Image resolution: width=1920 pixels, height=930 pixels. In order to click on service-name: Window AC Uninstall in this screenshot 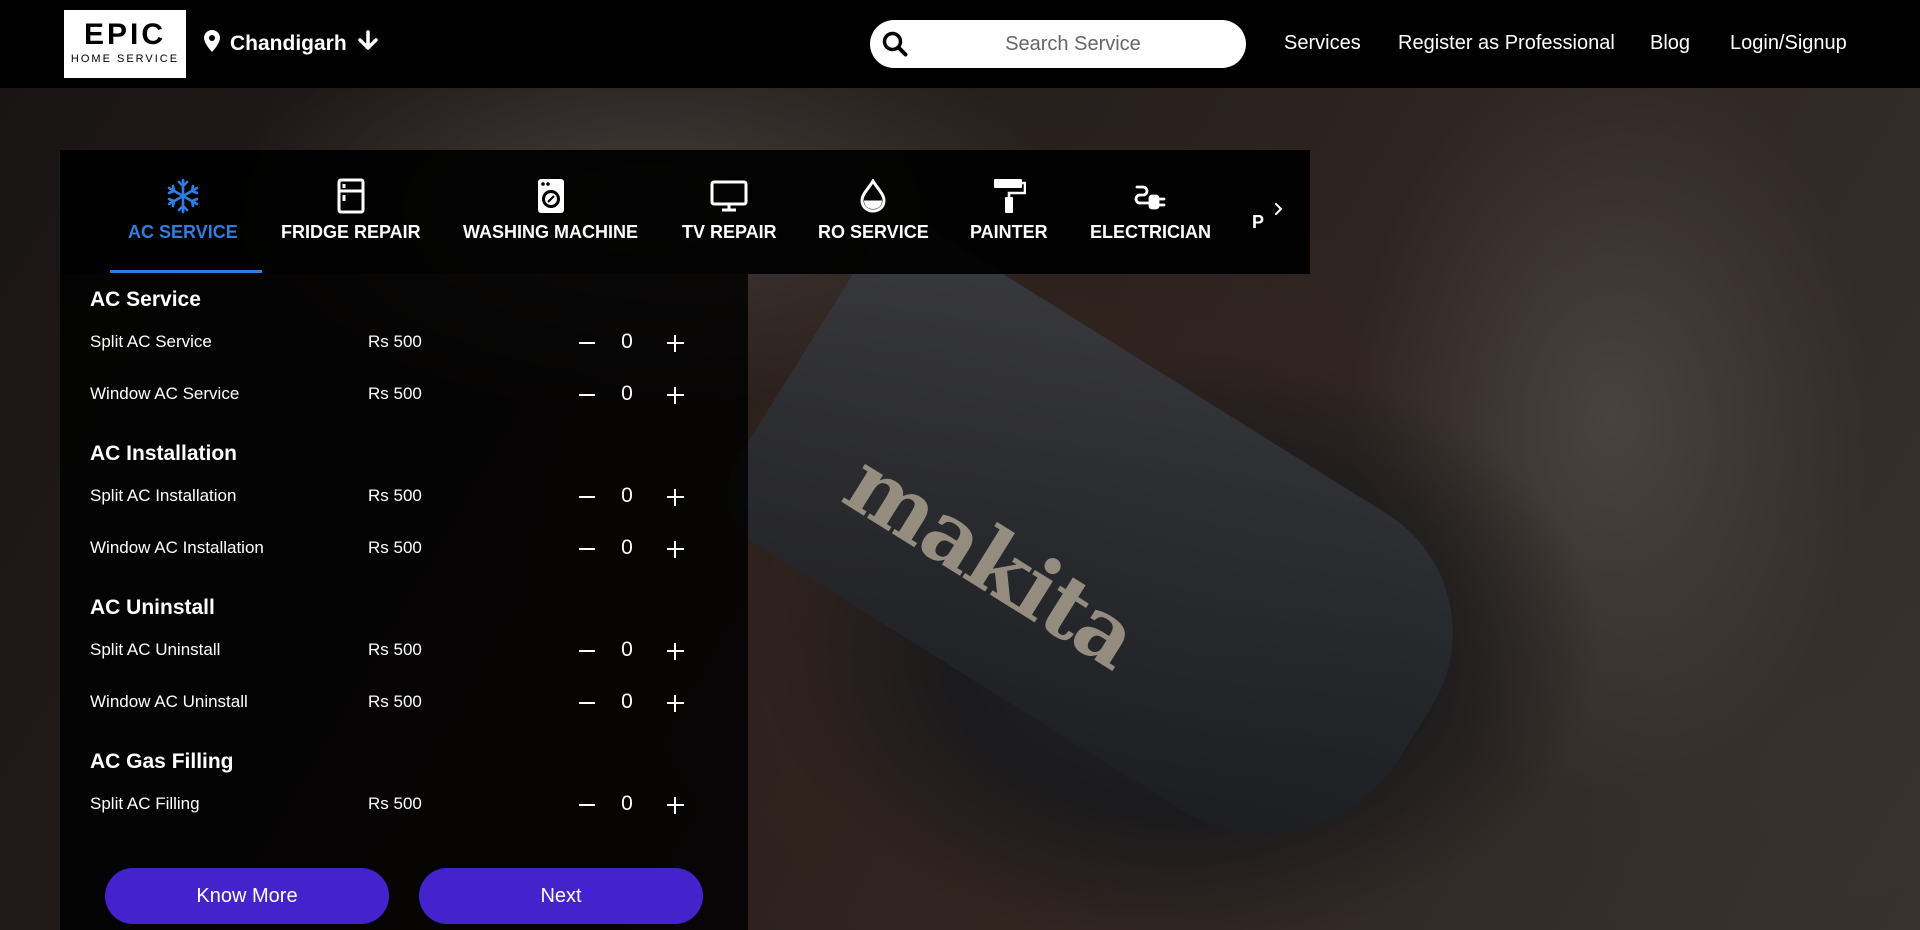, I will do `click(169, 701)`.